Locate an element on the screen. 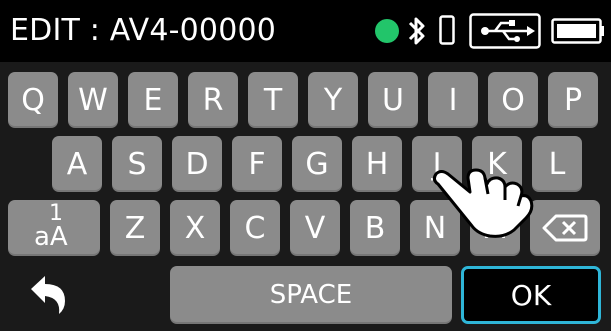  key-b: B is located at coordinates (375, 228).